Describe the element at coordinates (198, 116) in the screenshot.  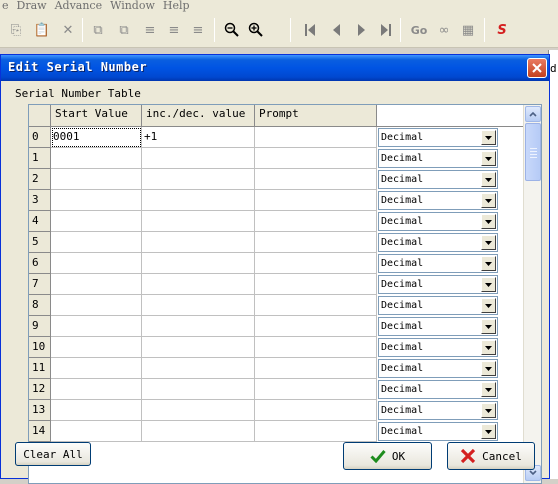
I see `header-inc-dec-value: inc./dec. value` at that location.